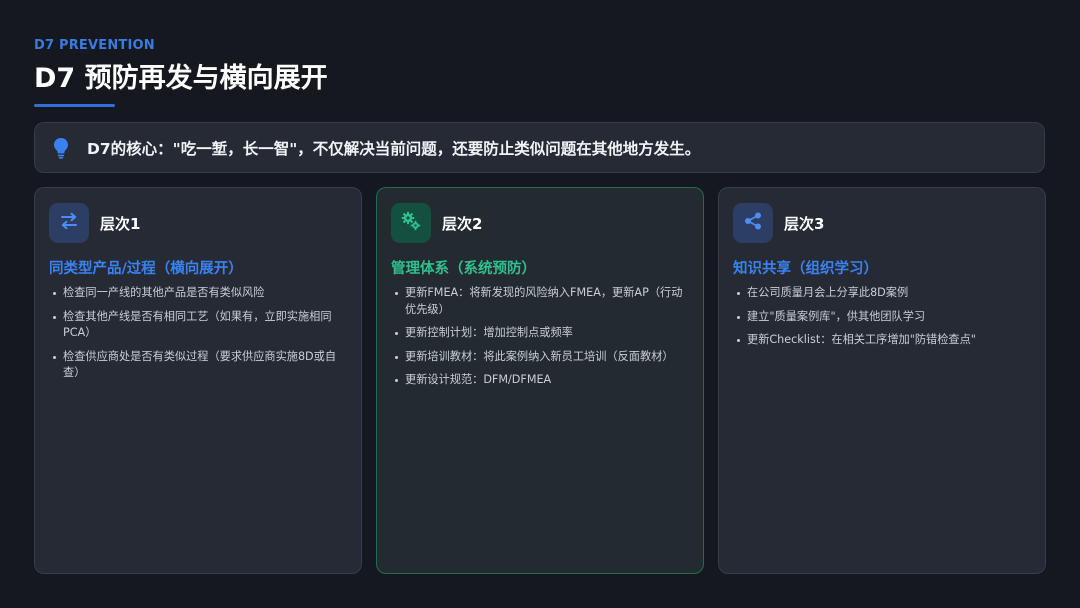 The height and width of the screenshot is (608, 1080). I want to click on card-header: 层次1, so click(198, 223).